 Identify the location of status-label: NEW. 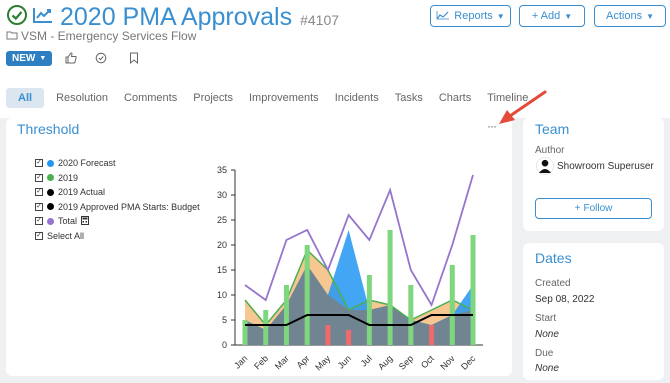
(24, 58).